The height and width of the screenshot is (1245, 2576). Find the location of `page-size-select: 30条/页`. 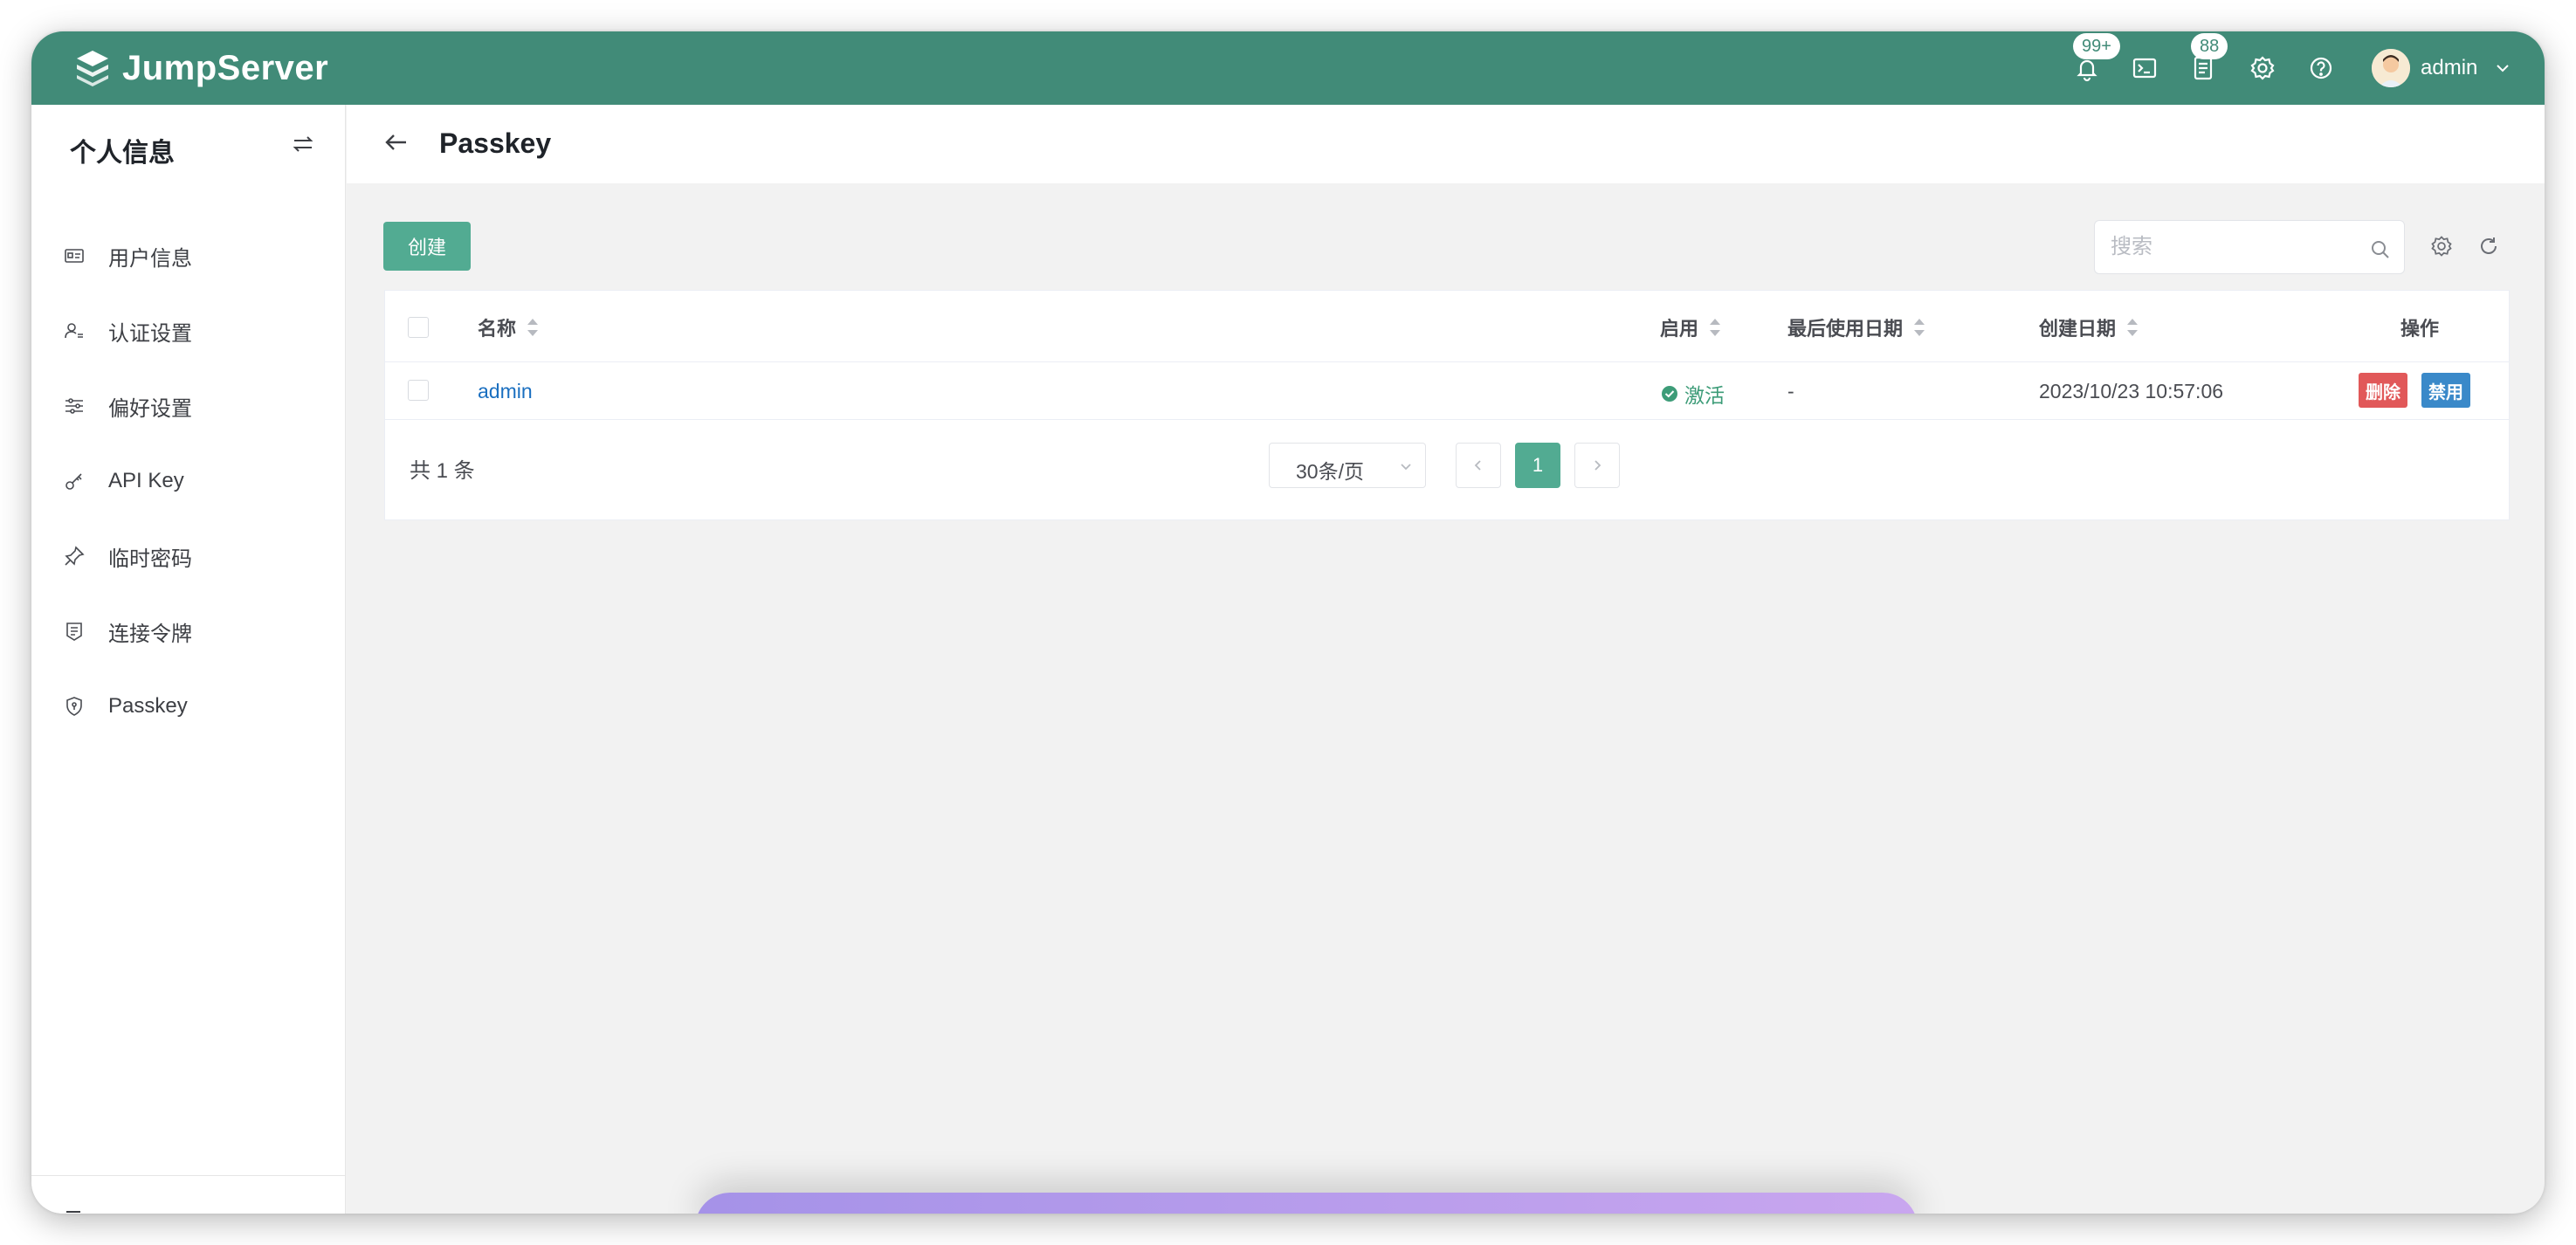

page-size-select: 30条/页 is located at coordinates (1347, 465).